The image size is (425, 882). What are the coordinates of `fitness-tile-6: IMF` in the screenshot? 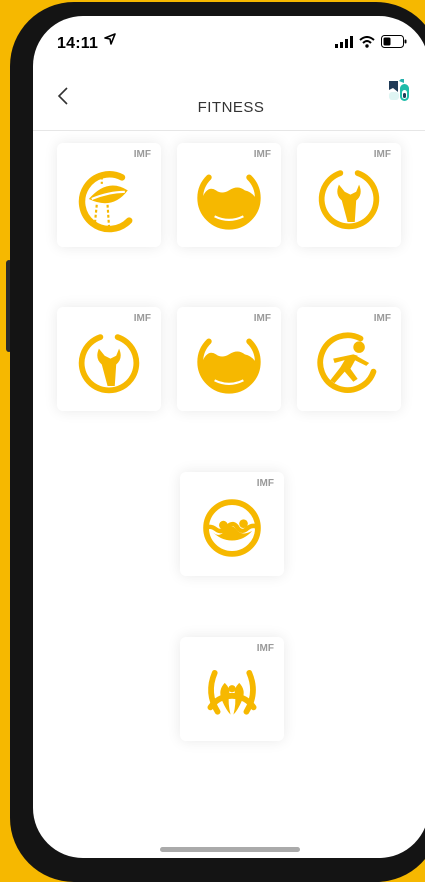 It's located at (349, 359).